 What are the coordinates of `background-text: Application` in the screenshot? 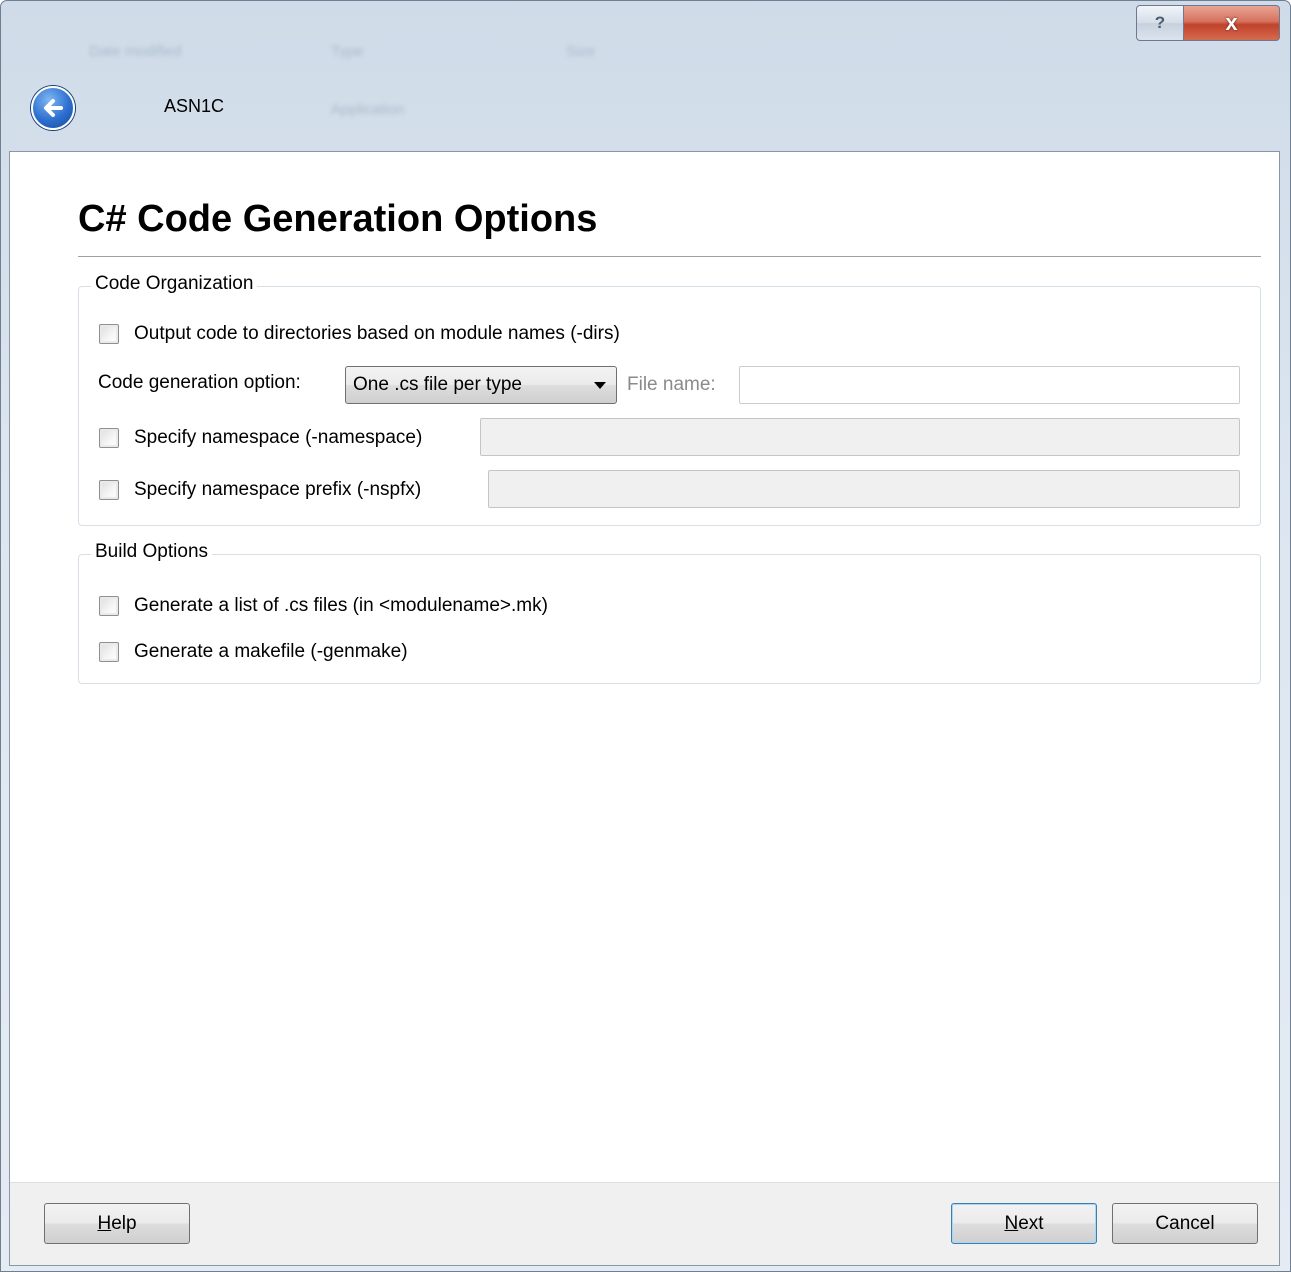 It's located at (368, 109).